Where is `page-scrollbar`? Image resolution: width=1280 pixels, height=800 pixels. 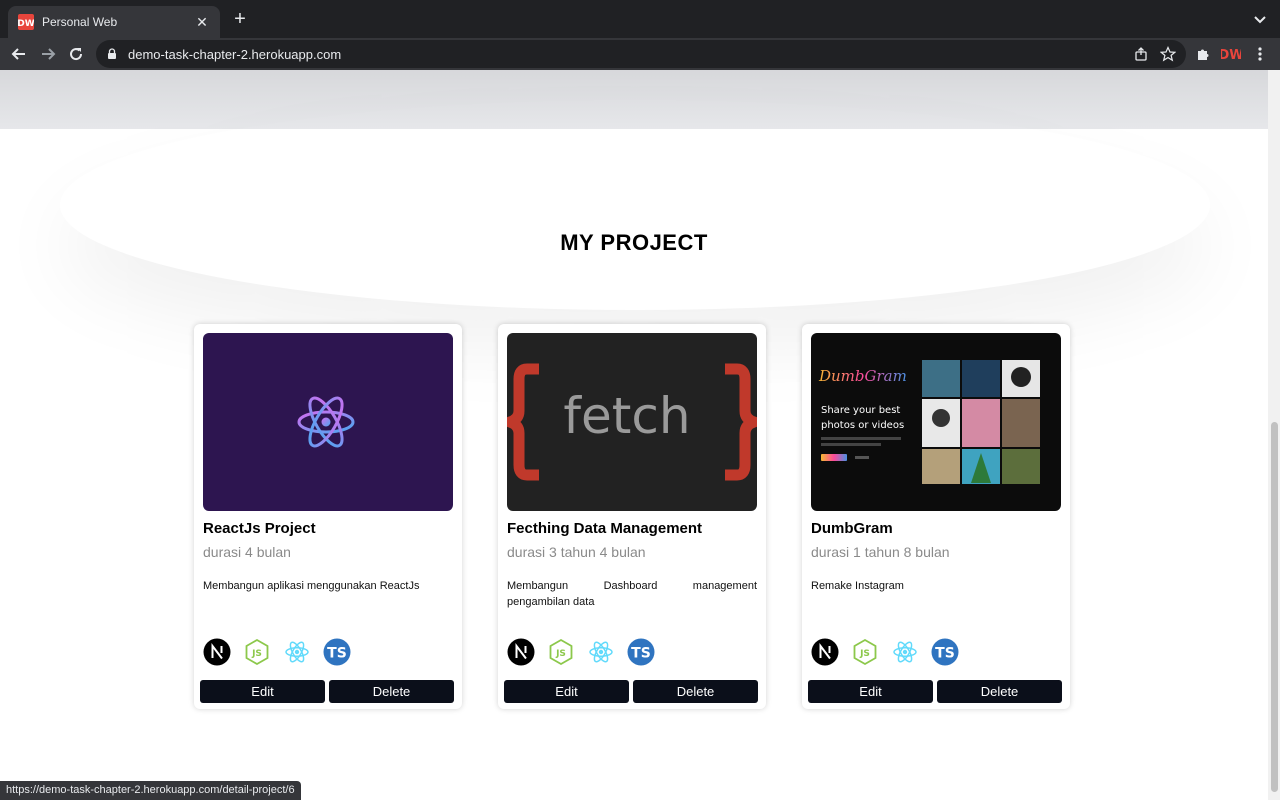 page-scrollbar is located at coordinates (1274, 435).